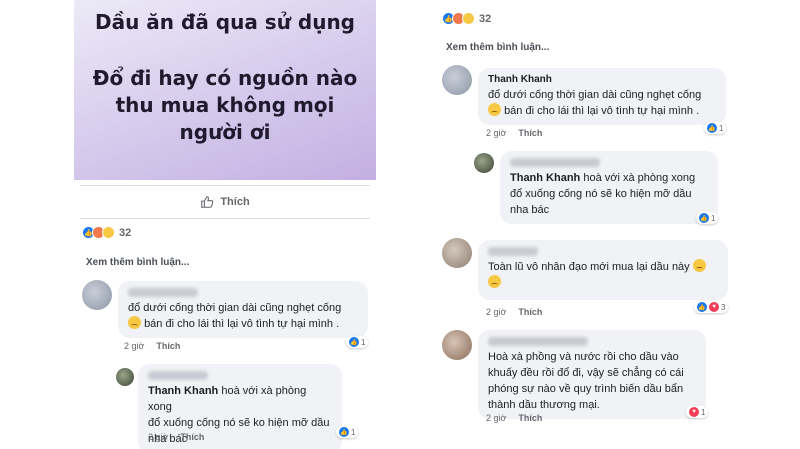 This screenshot has height=449, width=800. Describe the element at coordinates (235, 202) in the screenshot. I see `like-label: Thích` at that location.